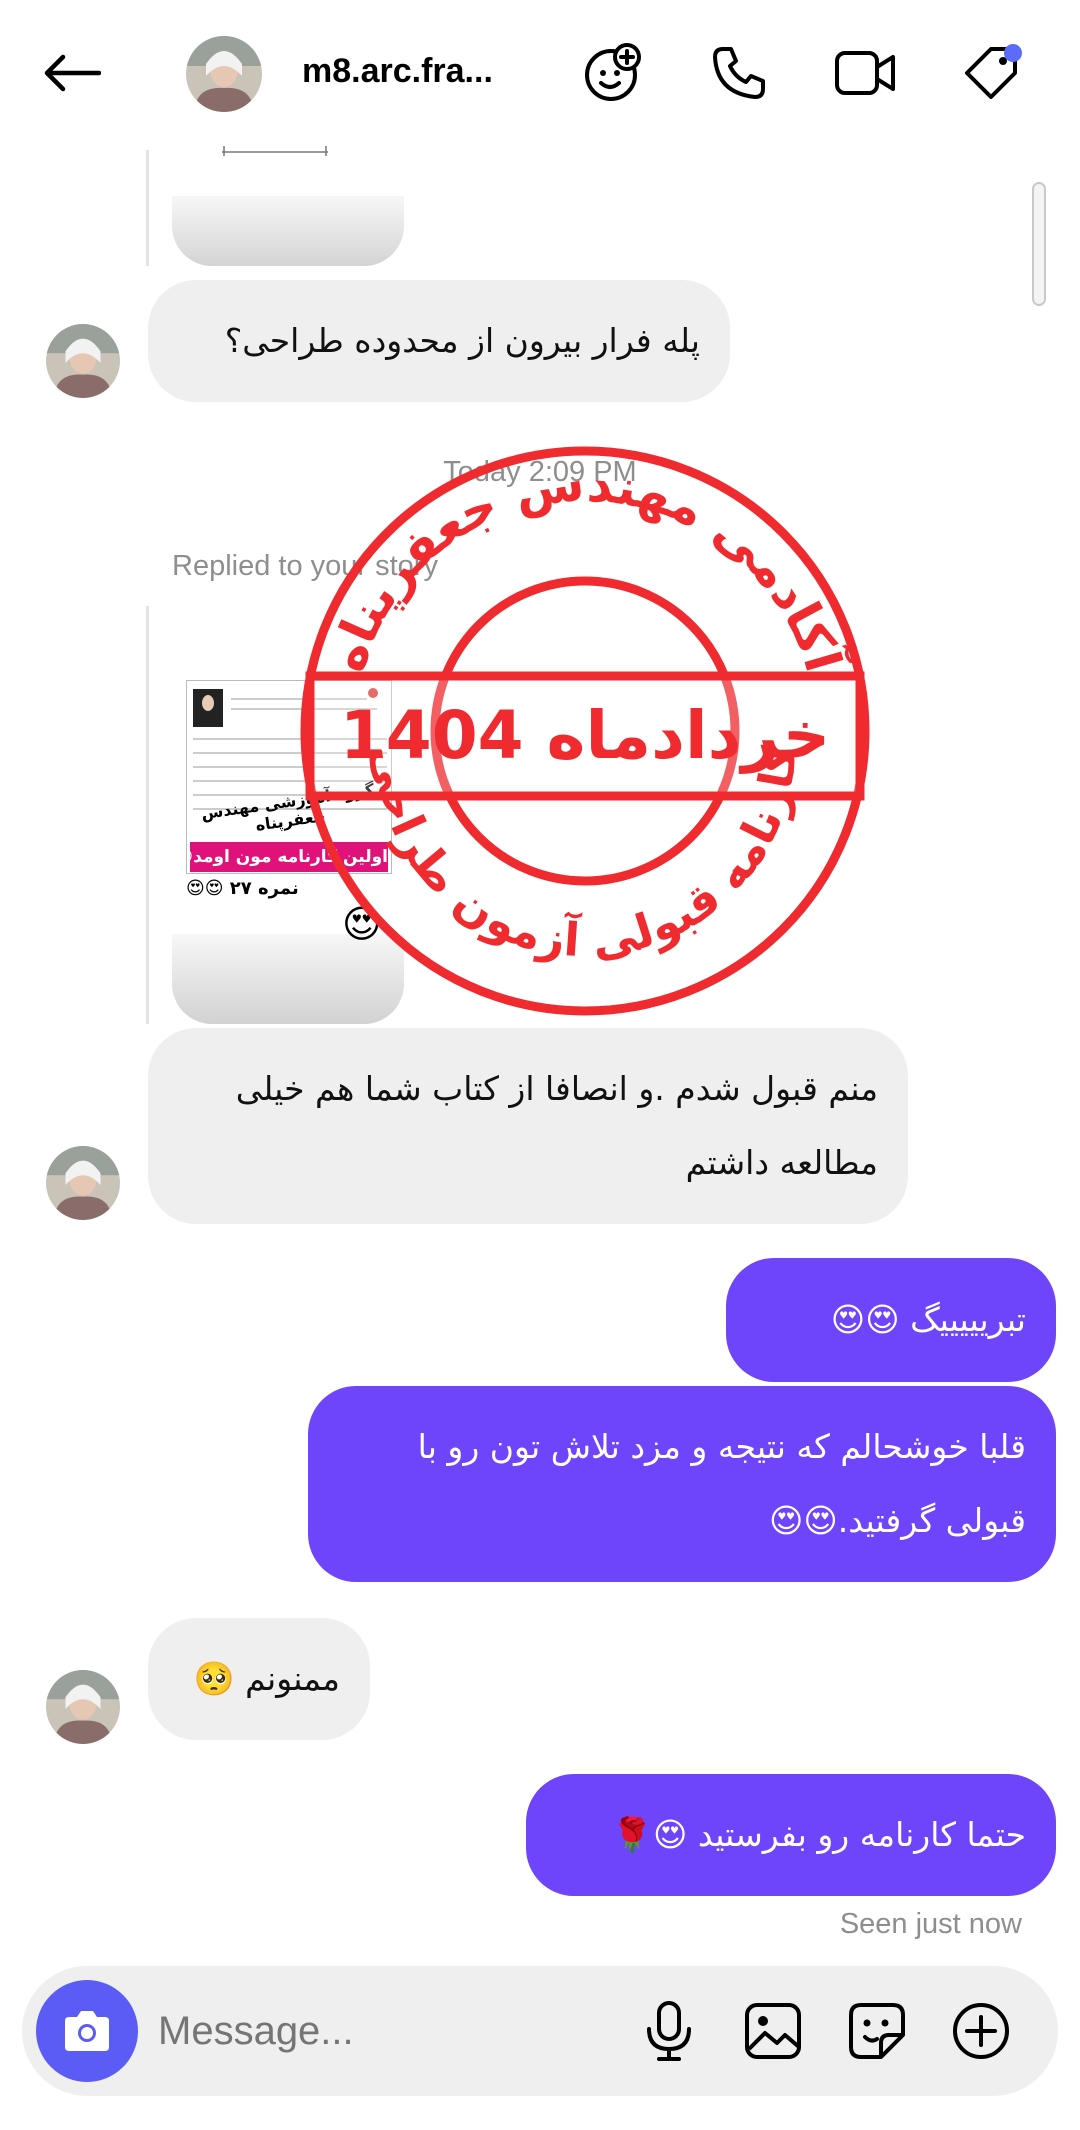 The width and height of the screenshot is (1080, 2130). What do you see at coordinates (439, 341) in the screenshot?
I see `message-bubble-incoming: پله فرار بیرون از محدوده طراحی؟` at bounding box center [439, 341].